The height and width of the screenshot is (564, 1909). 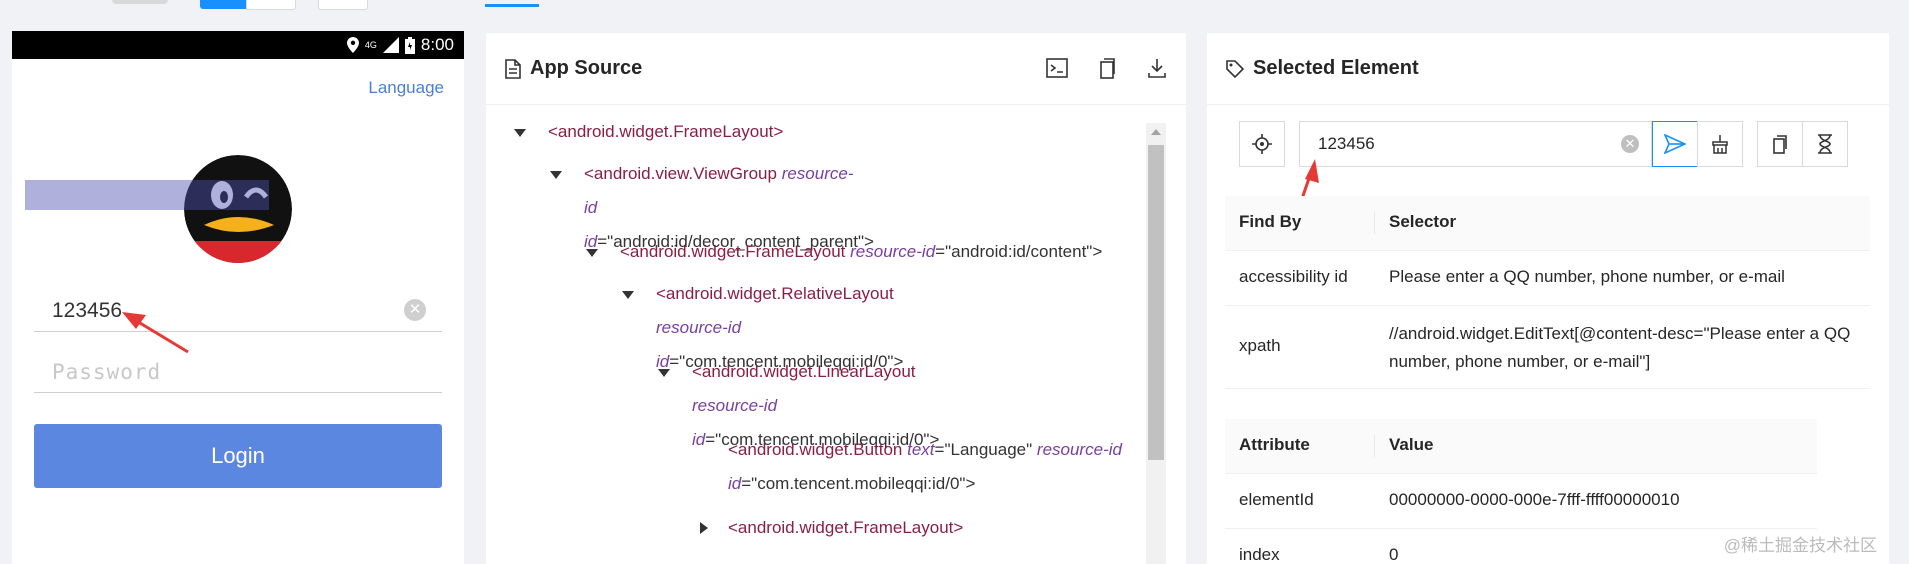 What do you see at coordinates (1548, 69) in the screenshot?
I see `selected-element-header: Selected Element` at bounding box center [1548, 69].